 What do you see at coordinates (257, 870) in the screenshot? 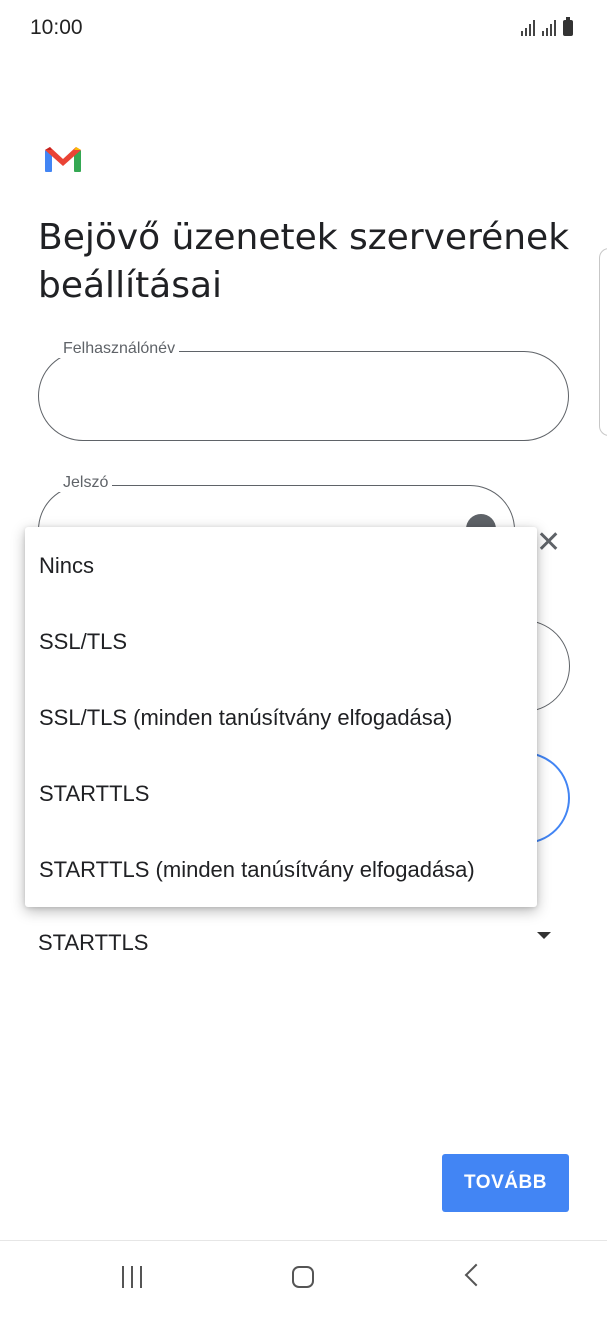
I see `menu-item-starttls-all-certs: STARTTLS (minden tanúsítvány elfogadása)` at bounding box center [257, 870].